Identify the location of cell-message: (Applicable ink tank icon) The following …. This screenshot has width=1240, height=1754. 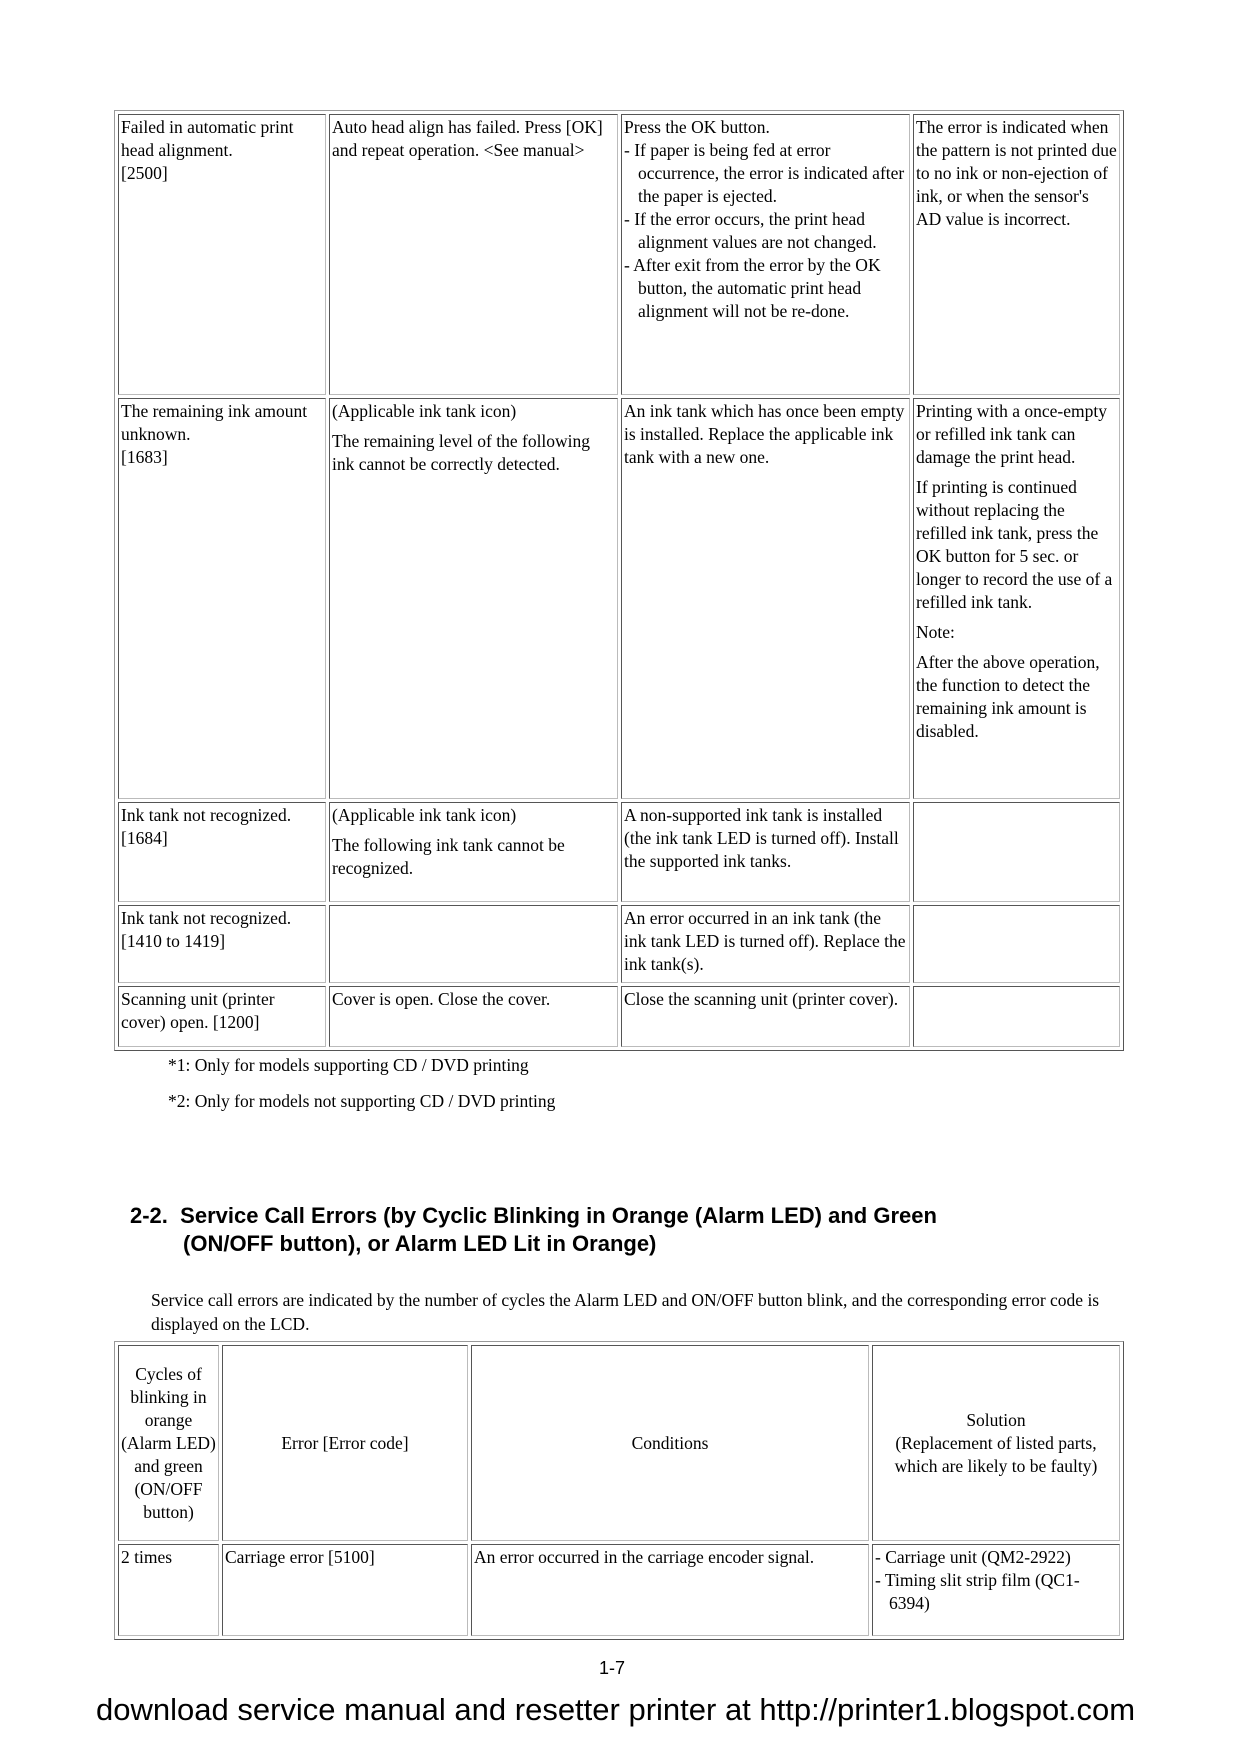
(473, 852).